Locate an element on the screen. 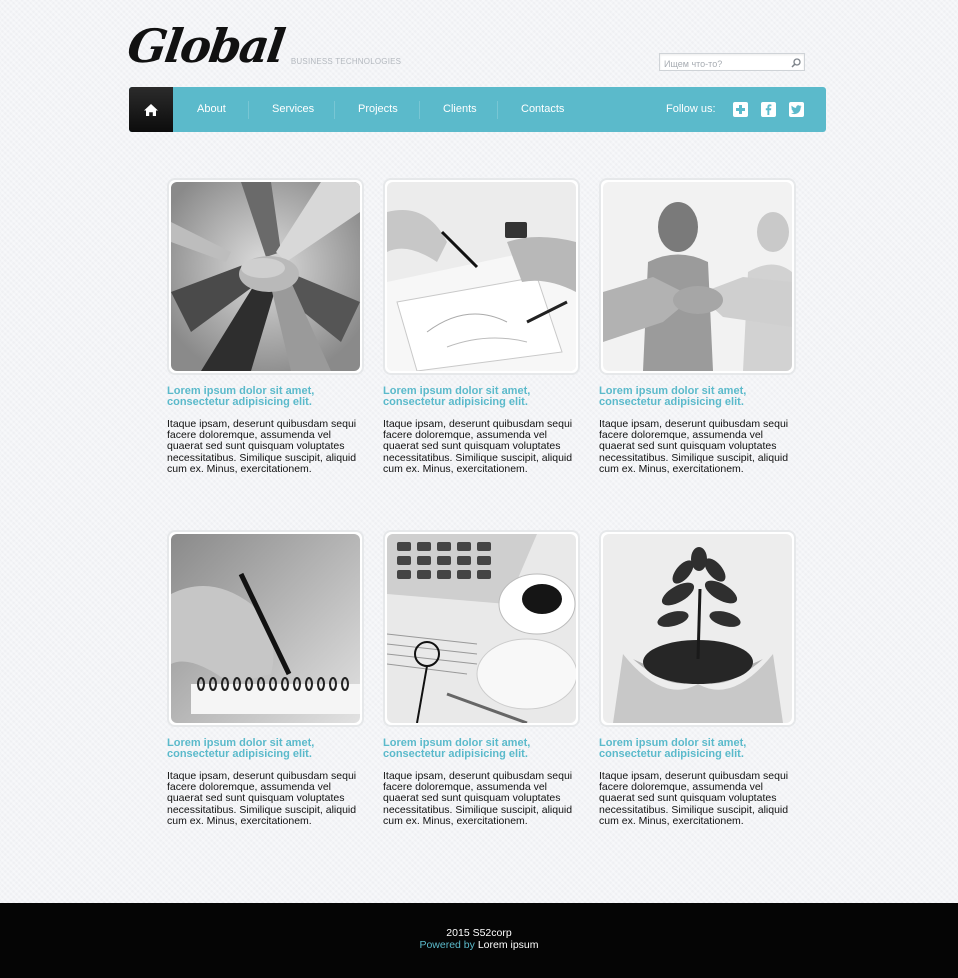  footer-powered-line: Powered by Lorem ipsum is located at coordinates (479, 945).